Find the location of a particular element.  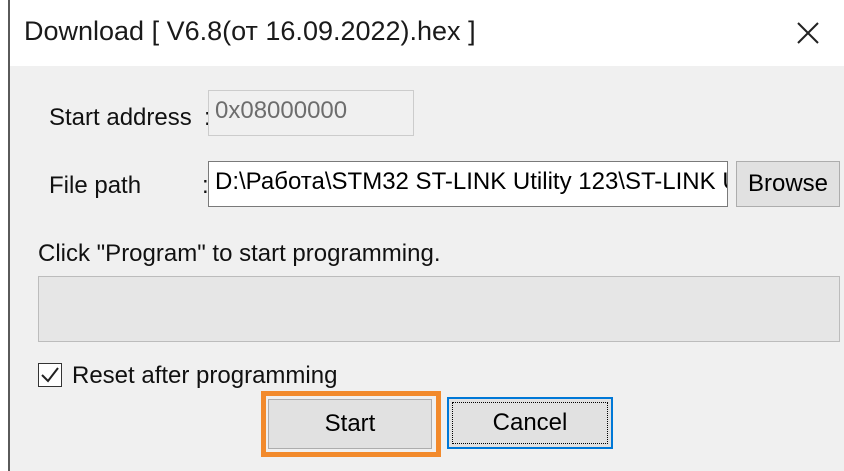

checkmark-icon is located at coordinates (50, 375).